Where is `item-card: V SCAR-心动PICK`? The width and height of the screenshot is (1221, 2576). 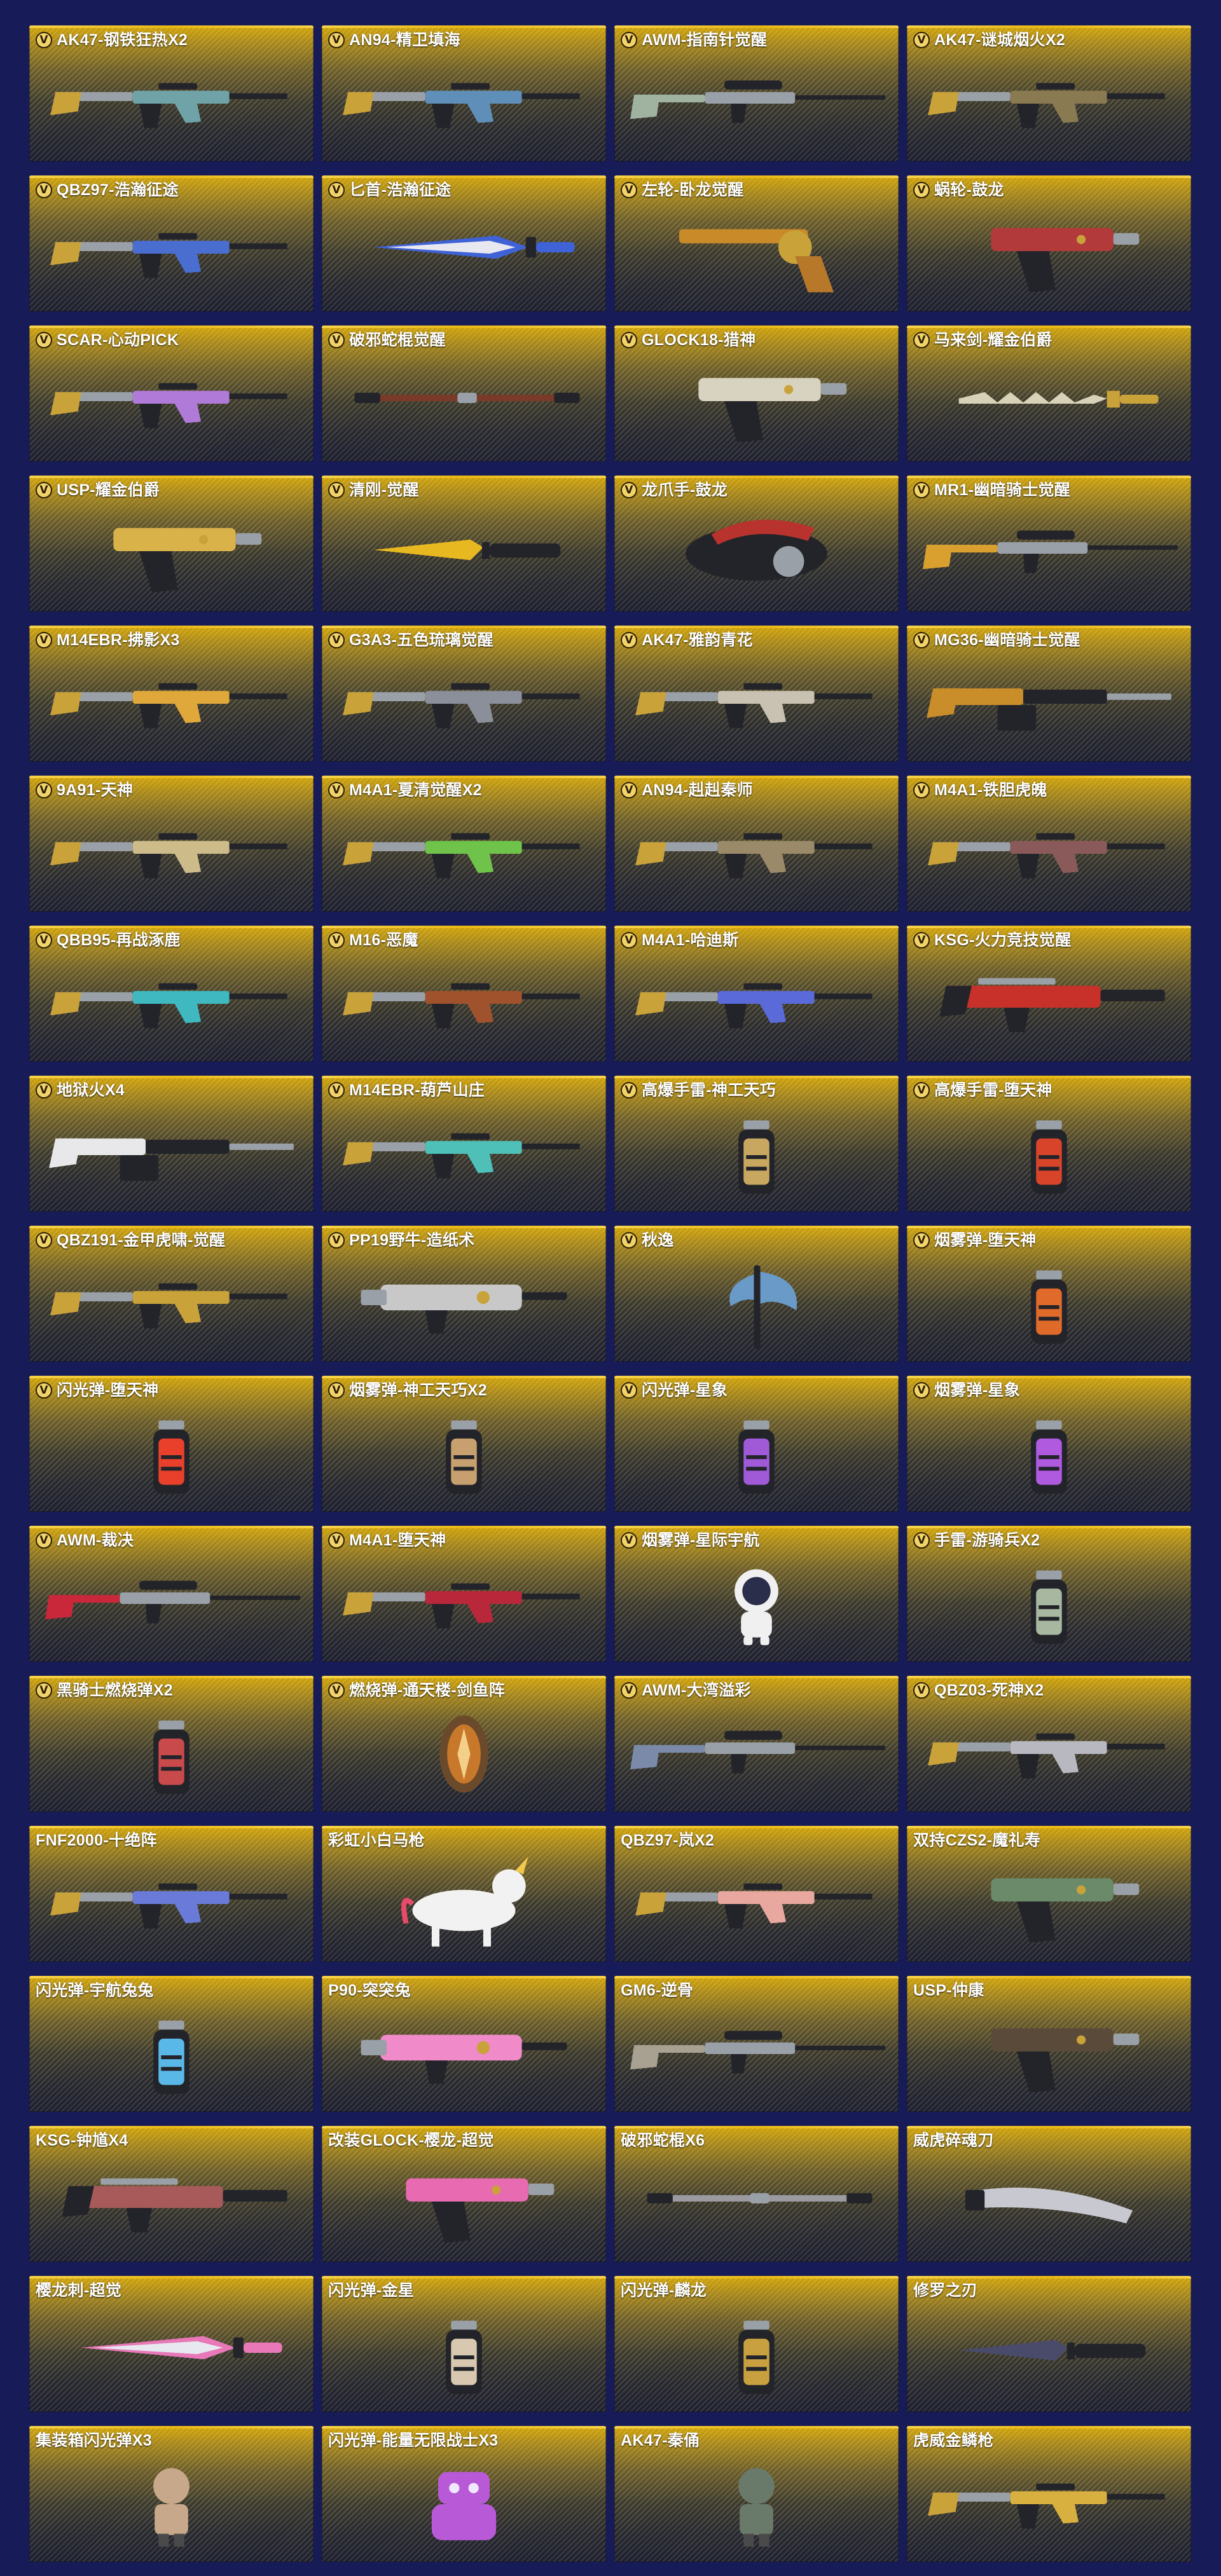 item-card: V SCAR-心动PICK is located at coordinates (171, 393).